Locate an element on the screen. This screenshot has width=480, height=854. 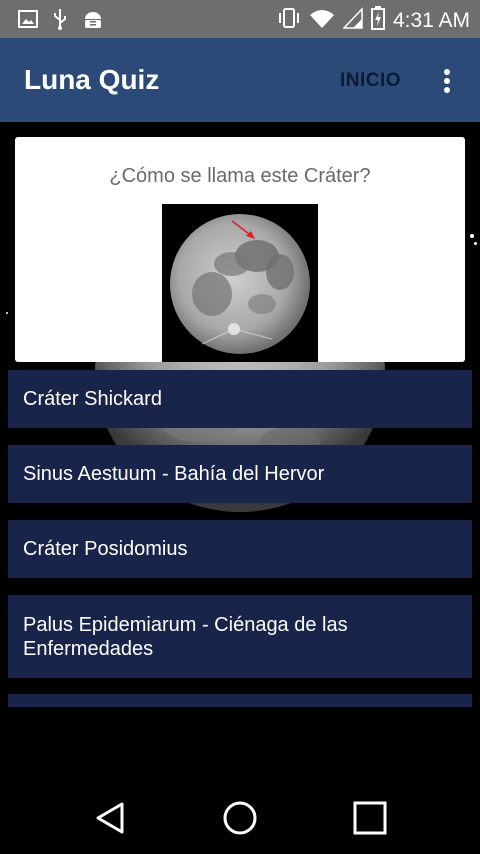
android-debug-icon is located at coordinates (93, 21).